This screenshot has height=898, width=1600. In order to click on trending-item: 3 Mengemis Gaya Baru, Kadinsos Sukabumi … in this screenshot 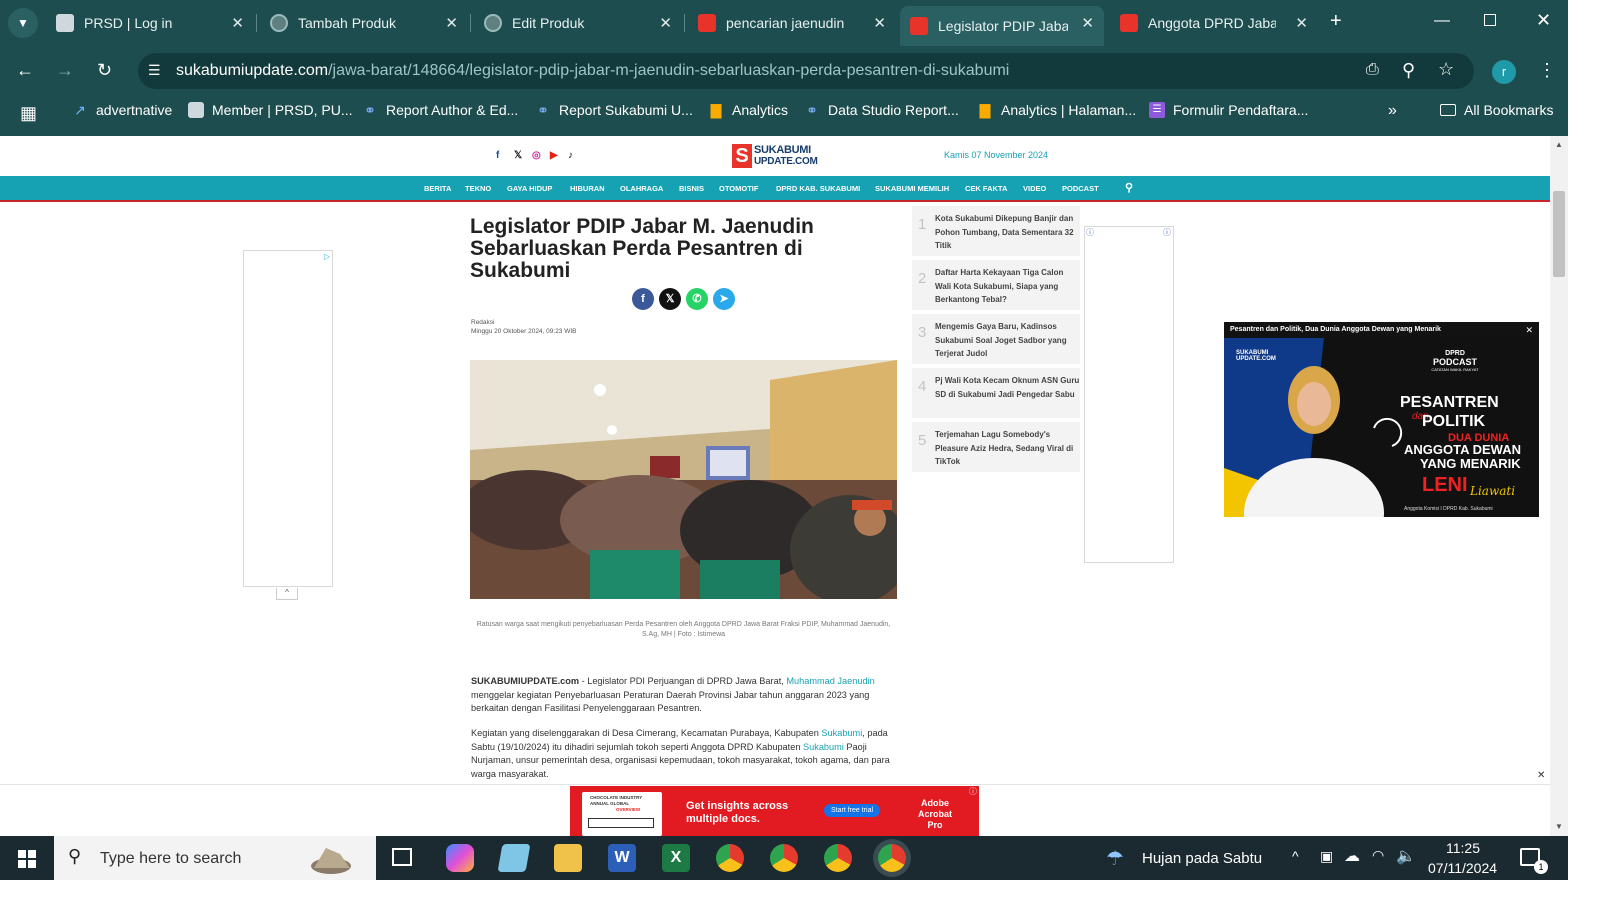, I will do `click(996, 339)`.